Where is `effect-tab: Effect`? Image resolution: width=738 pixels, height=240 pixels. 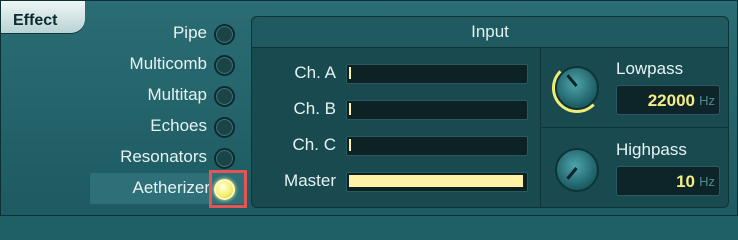 effect-tab: Effect is located at coordinates (43, 17).